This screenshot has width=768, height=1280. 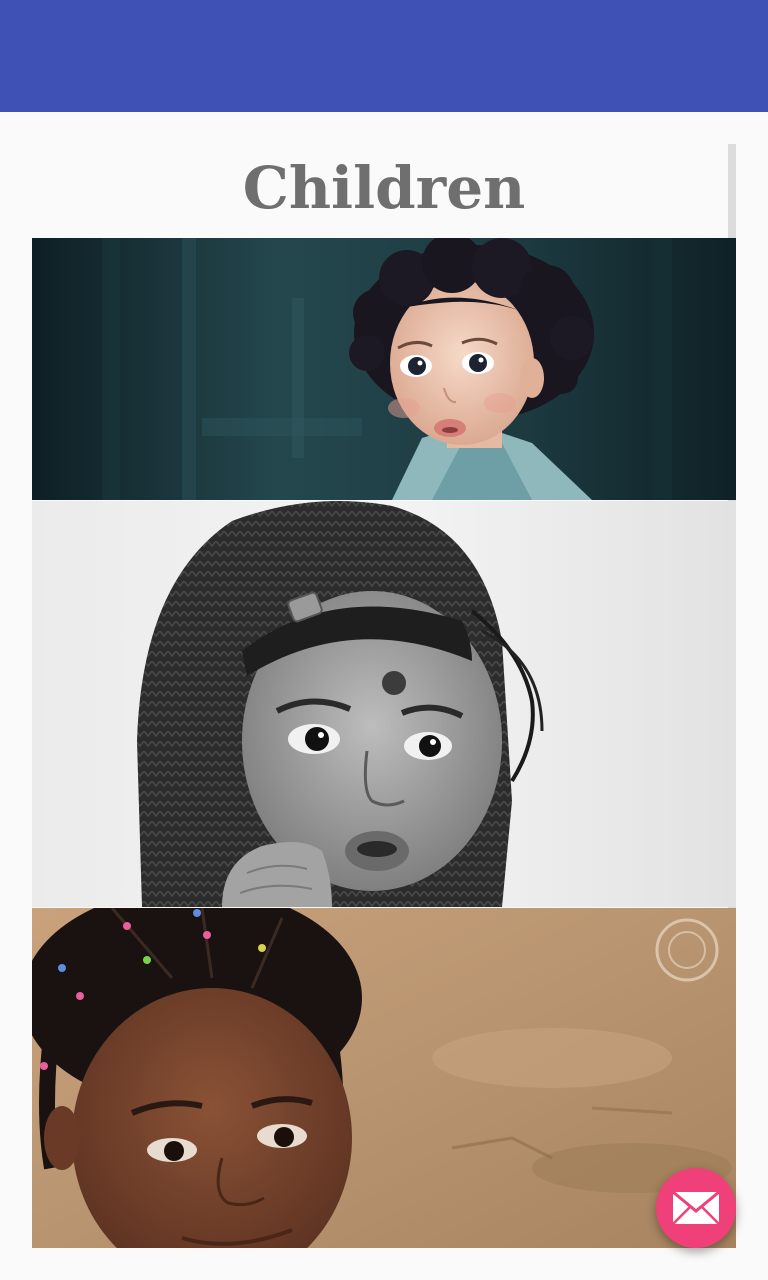 I want to click on page-title: Children, so click(x=384, y=188).